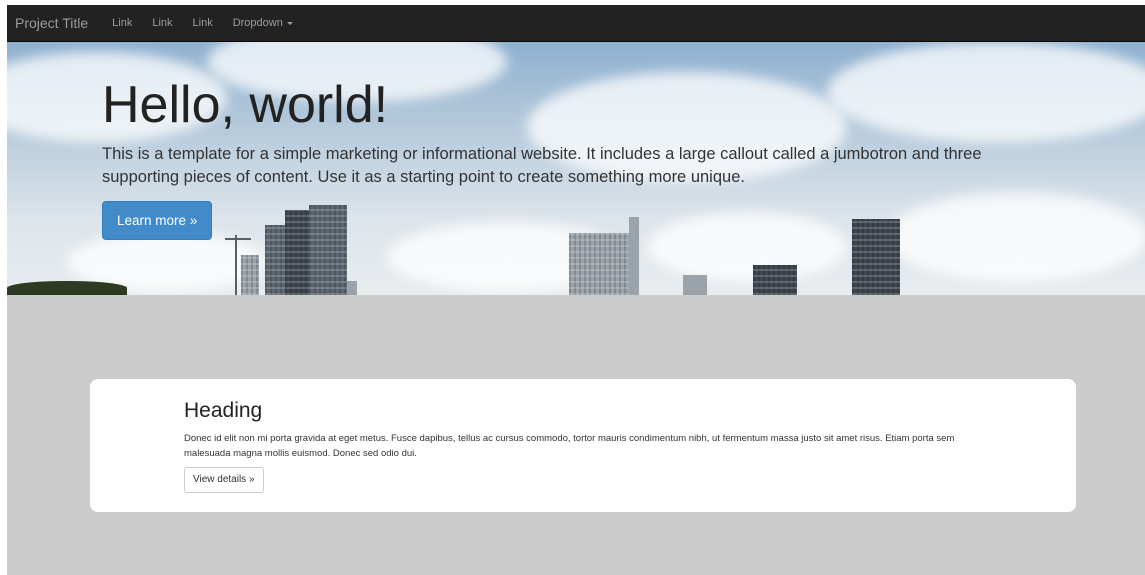  I want to click on nav-dropdown-label: Dropdown, so click(257, 23).